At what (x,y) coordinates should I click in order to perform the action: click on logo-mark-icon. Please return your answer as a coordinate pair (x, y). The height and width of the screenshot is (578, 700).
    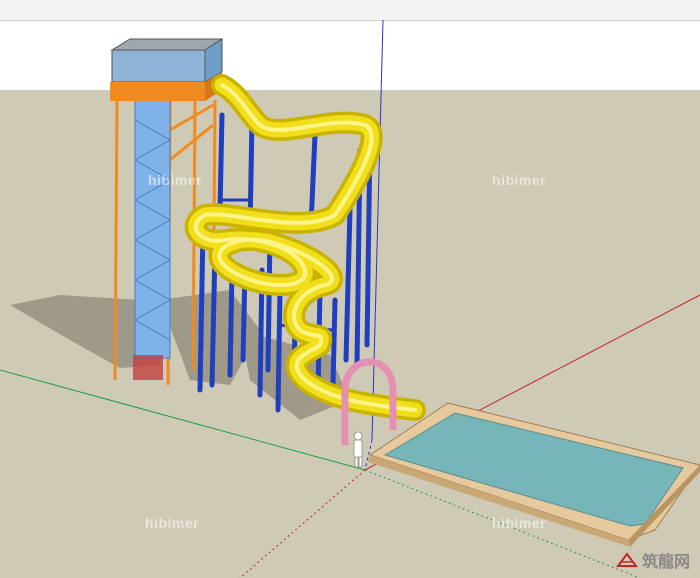
    Looking at the image, I should click on (626, 559).